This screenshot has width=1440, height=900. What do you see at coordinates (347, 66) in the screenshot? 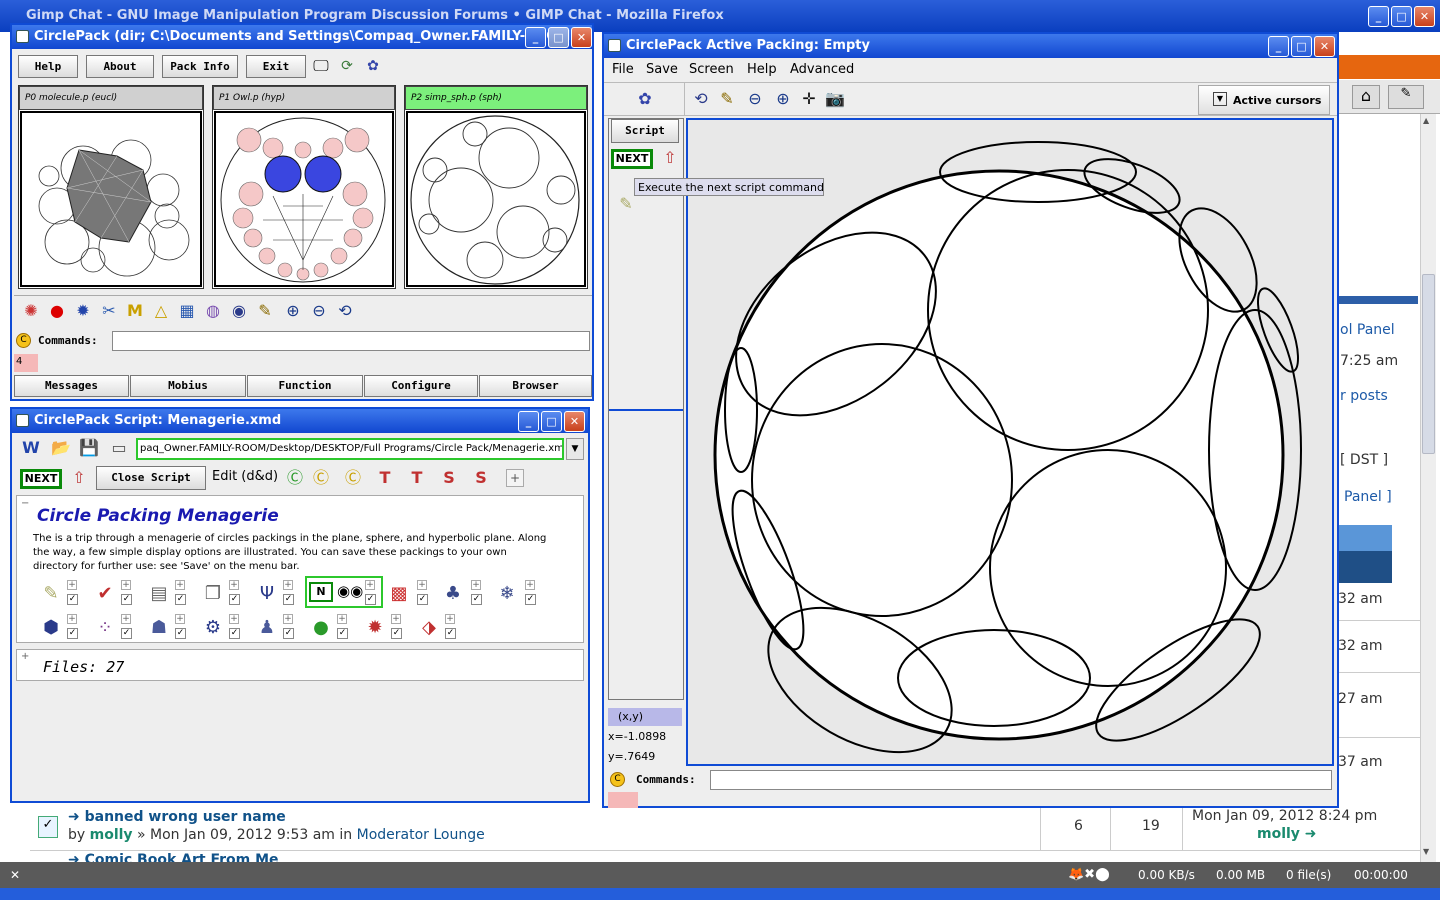
I see `refresh-icon: ⟳` at bounding box center [347, 66].